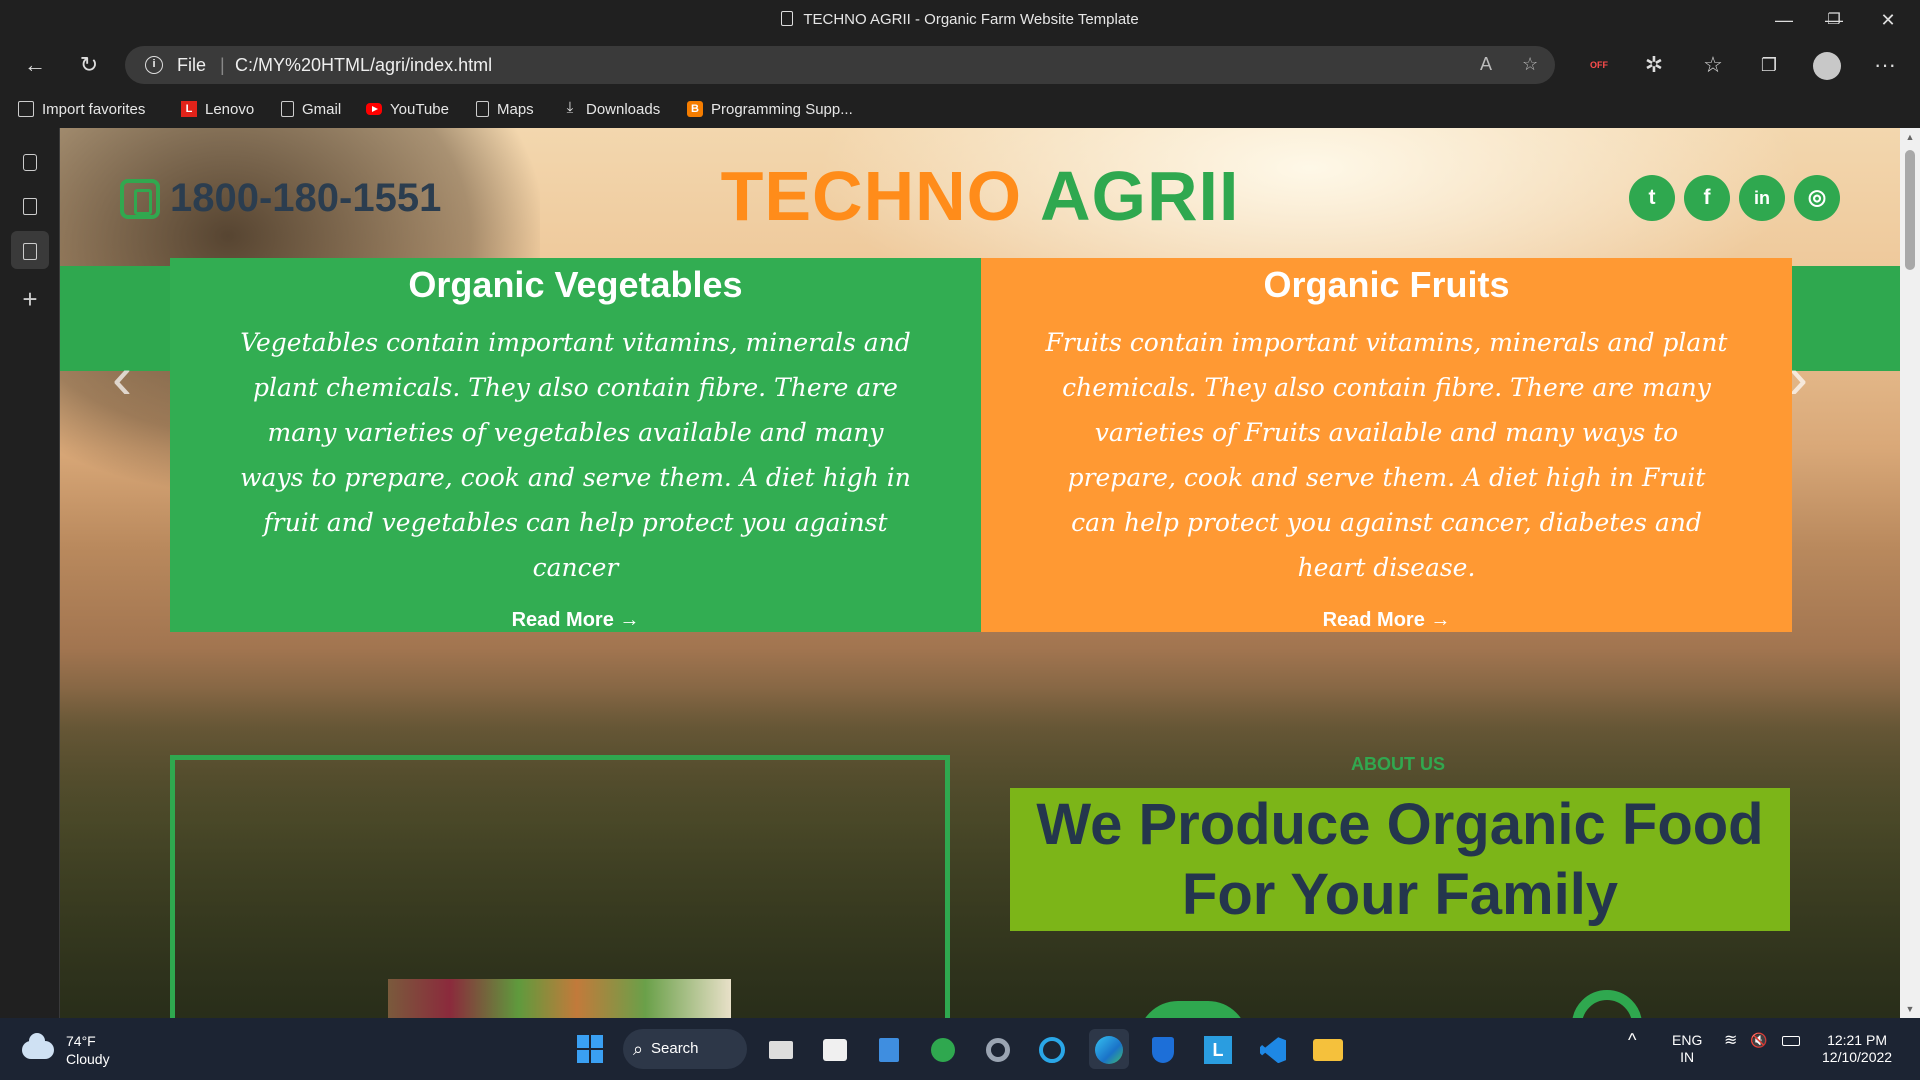 The width and height of the screenshot is (1920, 1080). I want to click on clock: 12:21 PM 12/10/2022, so click(1857, 1049).